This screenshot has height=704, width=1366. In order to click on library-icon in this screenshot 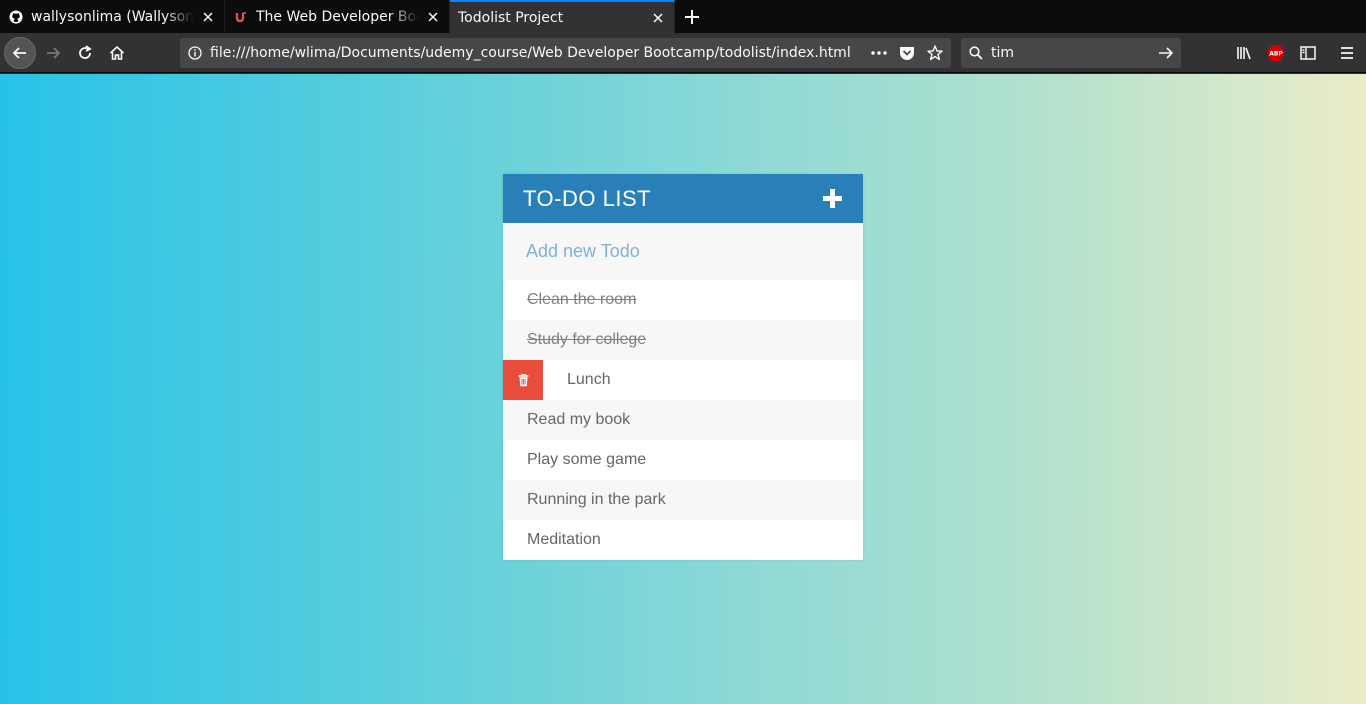, I will do `click(1244, 53)`.